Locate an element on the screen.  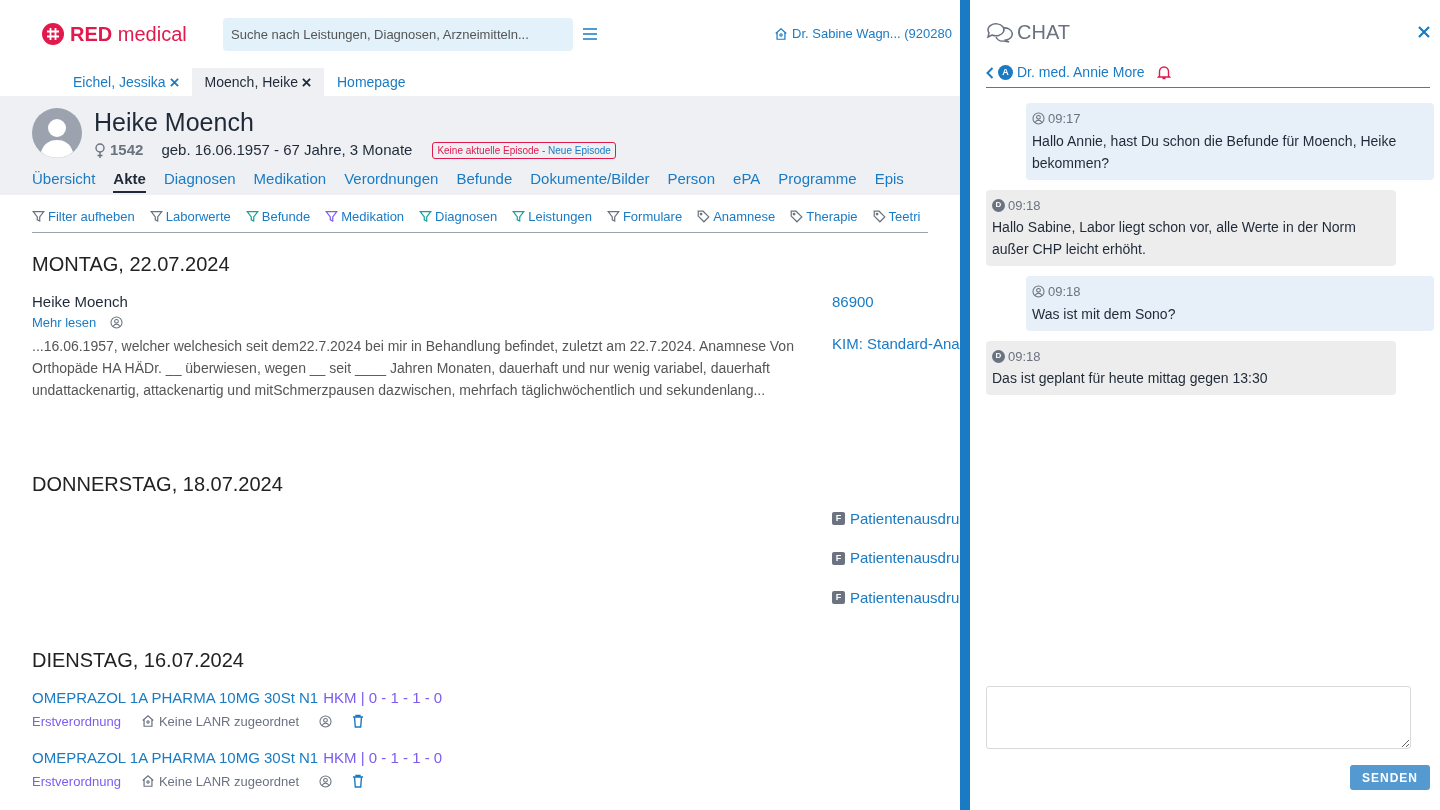
patient-name: Heike Moench is located at coordinates (174, 122).